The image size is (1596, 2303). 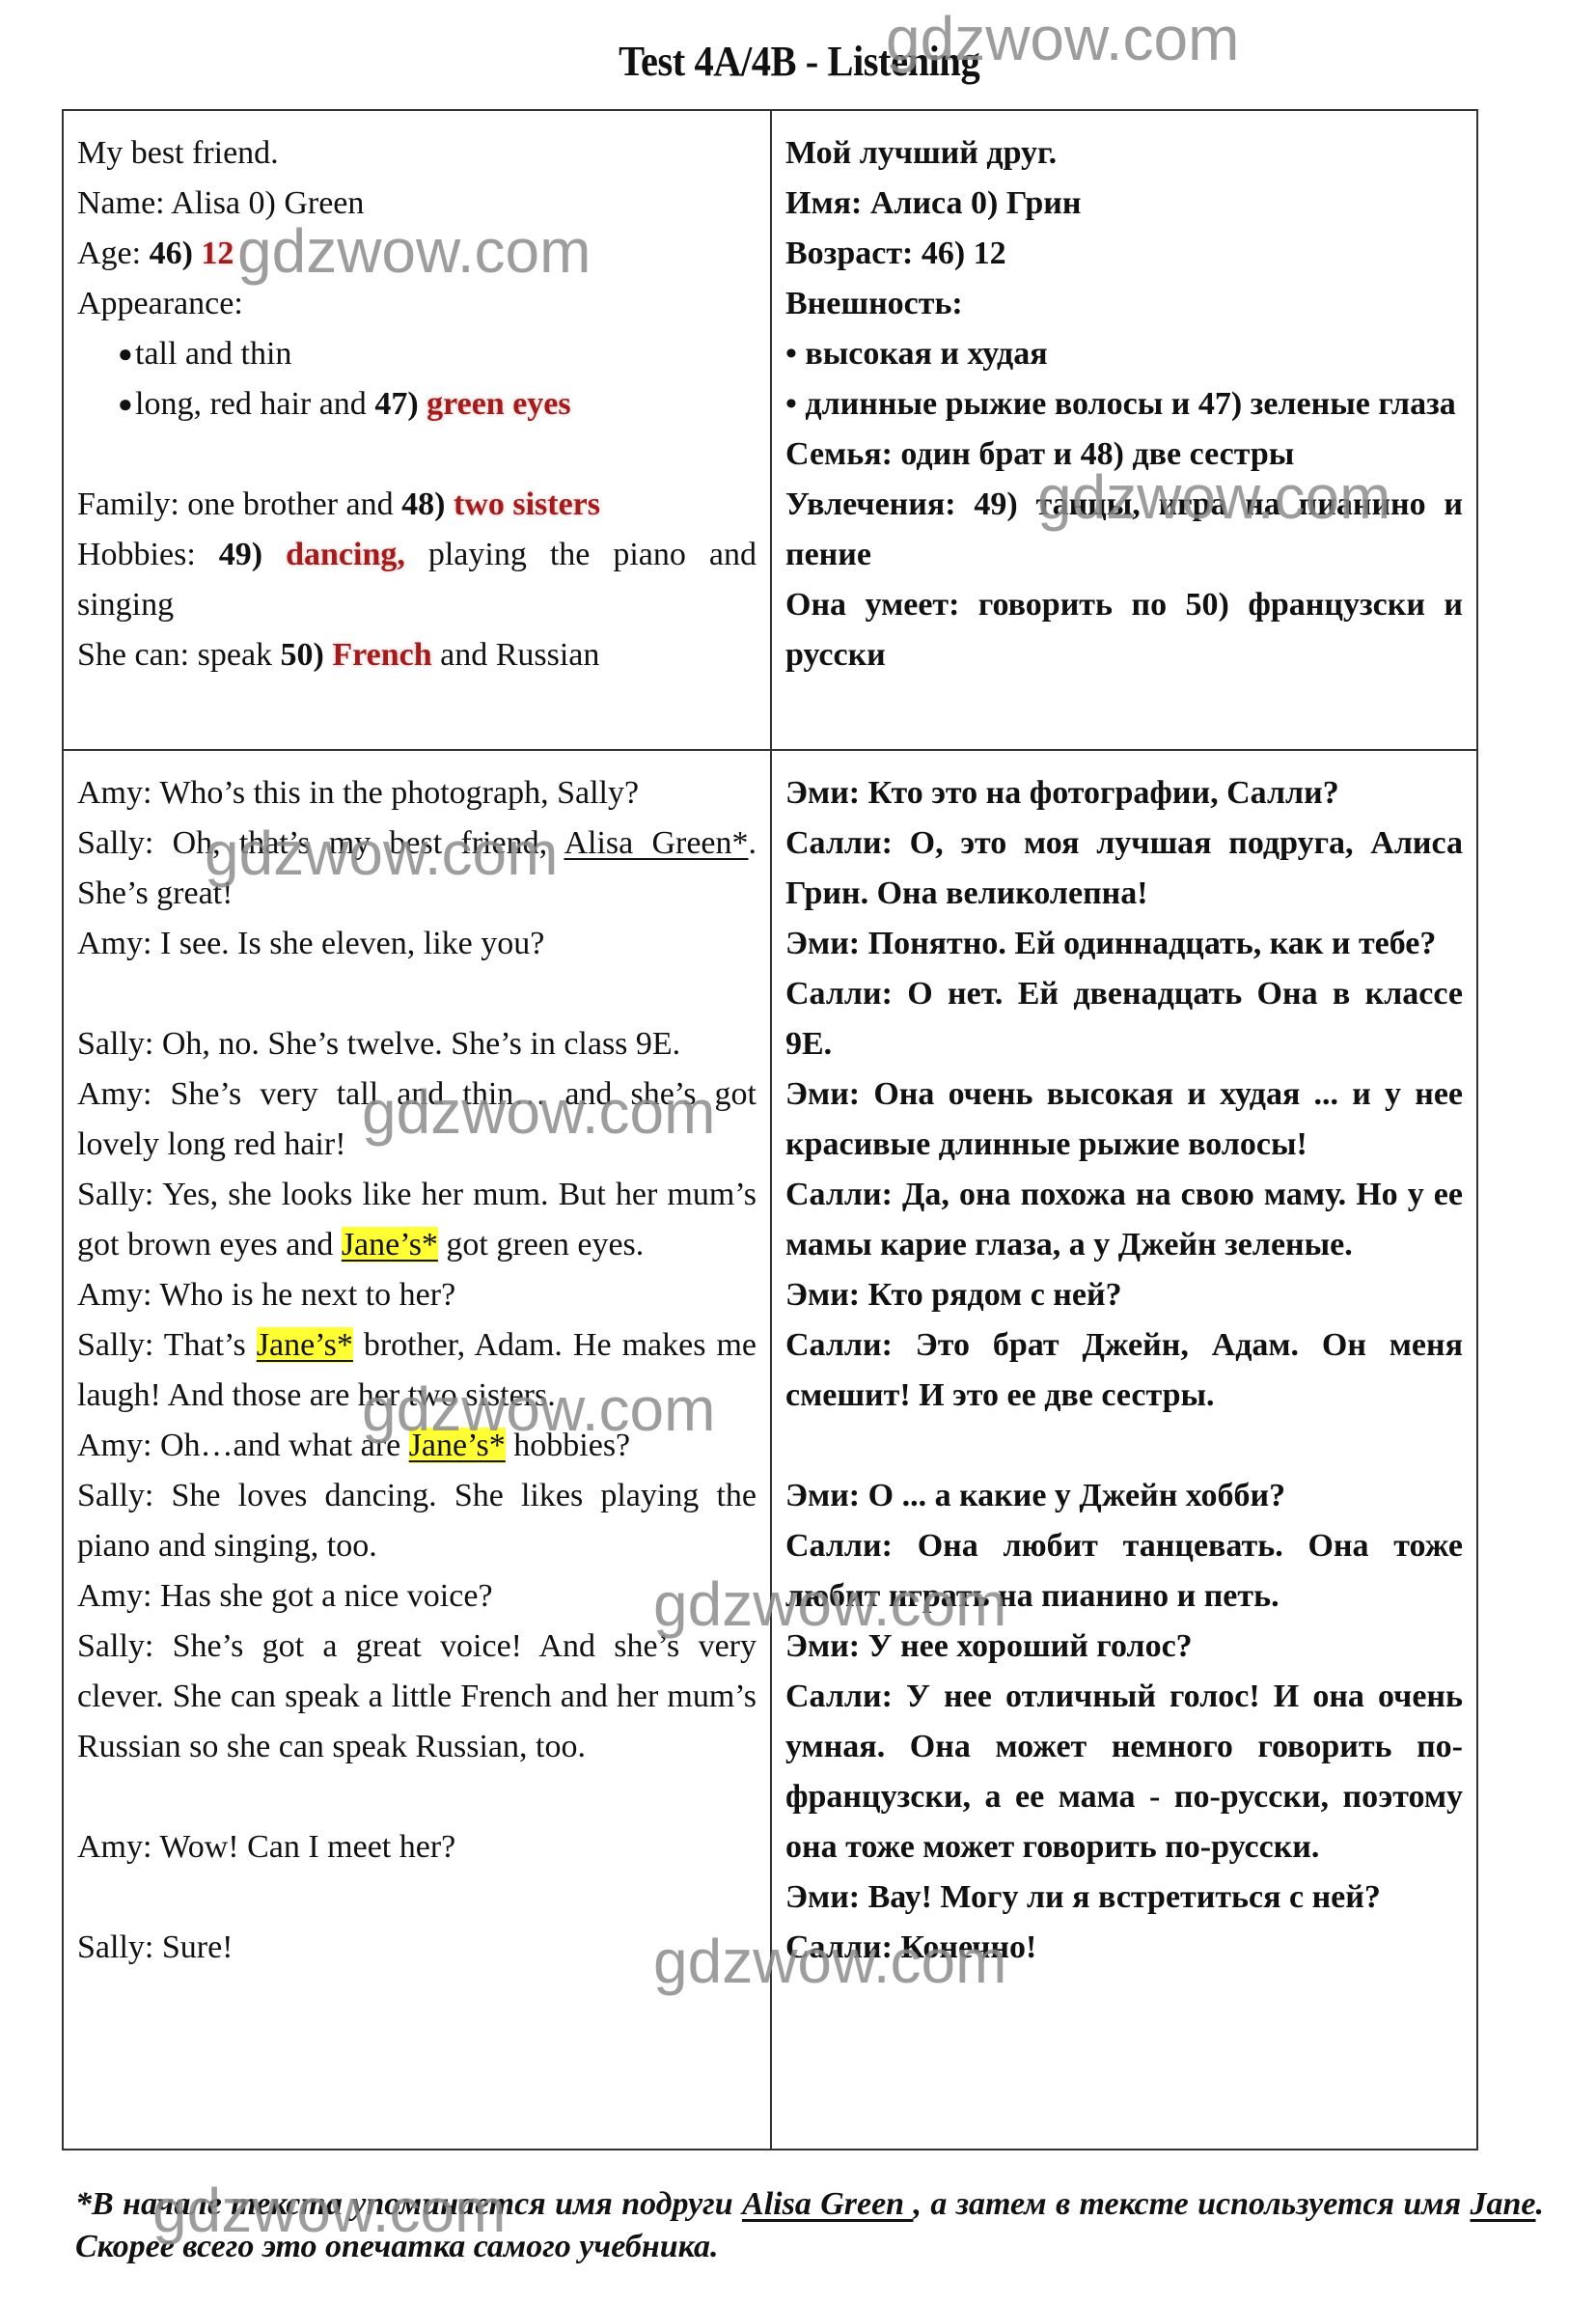 I want to click on footnote-text: , а затем в тексте используется имя, so click(x=1192, y=2204).